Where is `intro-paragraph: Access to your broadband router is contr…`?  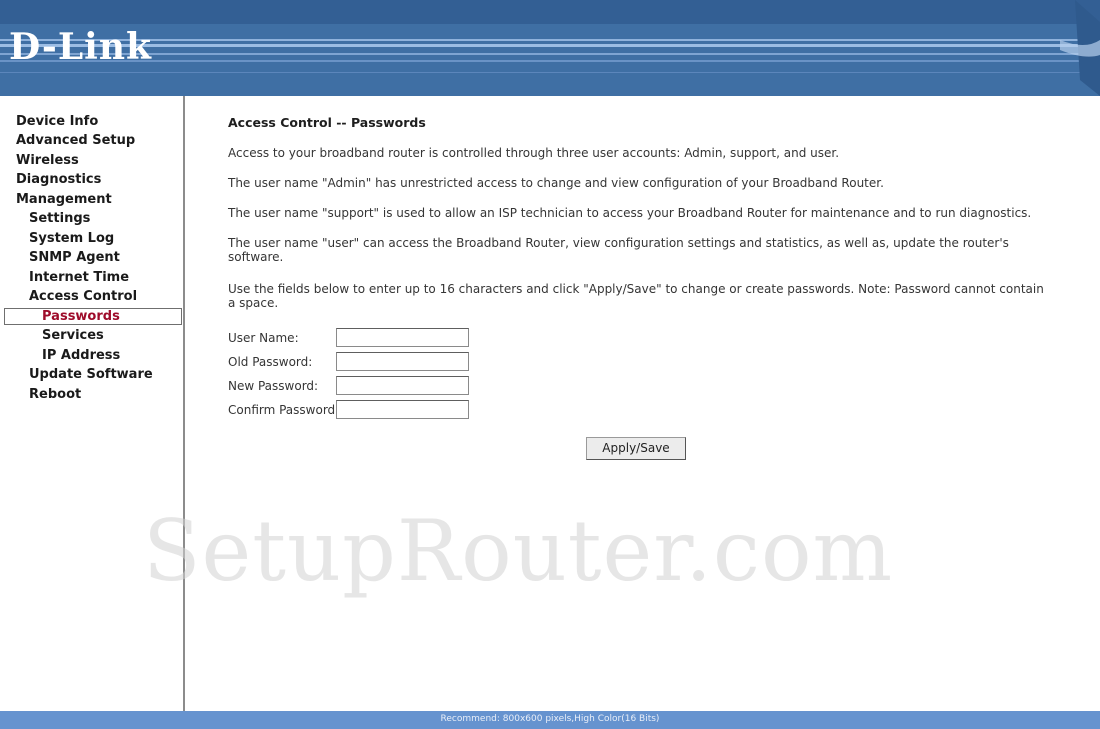 intro-paragraph: Access to your broadband router is contr… is located at coordinates (534, 153).